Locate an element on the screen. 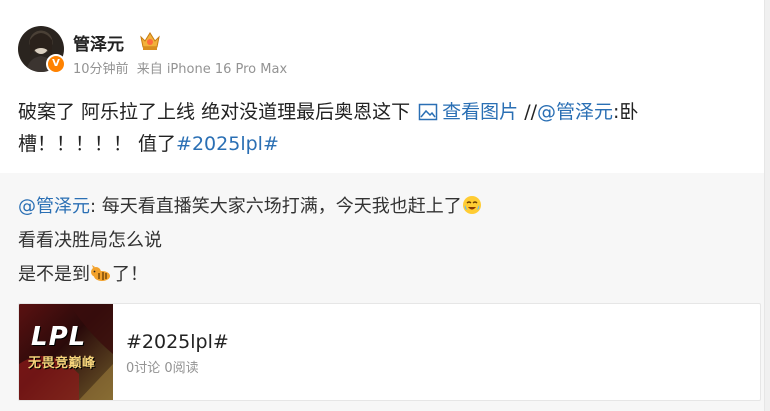  post-text-part1: 破案了 阿乐拉了上线 绝对没道理最后奥恩这下 is located at coordinates (214, 112).